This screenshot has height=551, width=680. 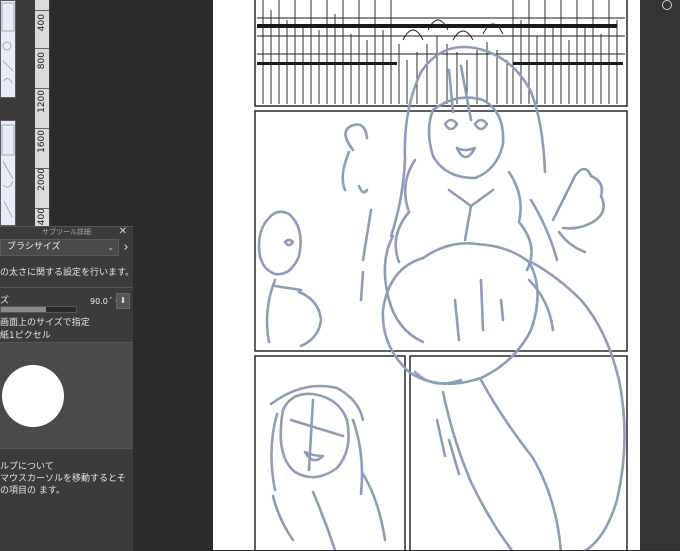 I want to click on ruler-label: 1200, so click(x=42, y=101).